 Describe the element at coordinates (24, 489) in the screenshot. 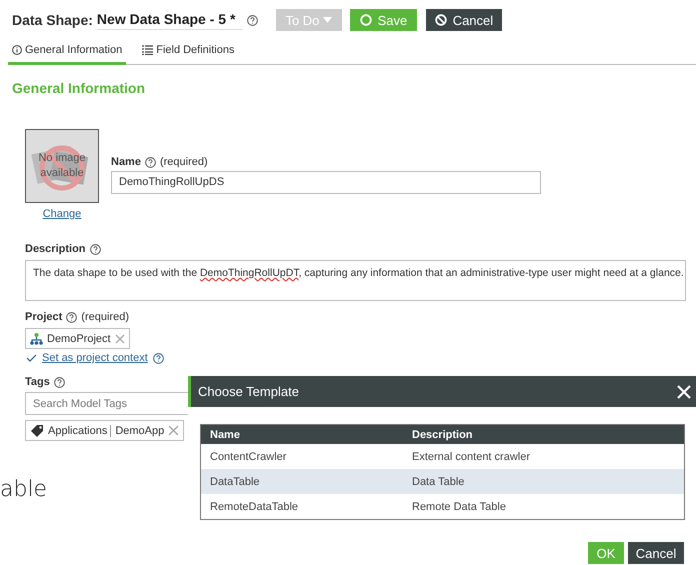

I see `background-text: able` at that location.